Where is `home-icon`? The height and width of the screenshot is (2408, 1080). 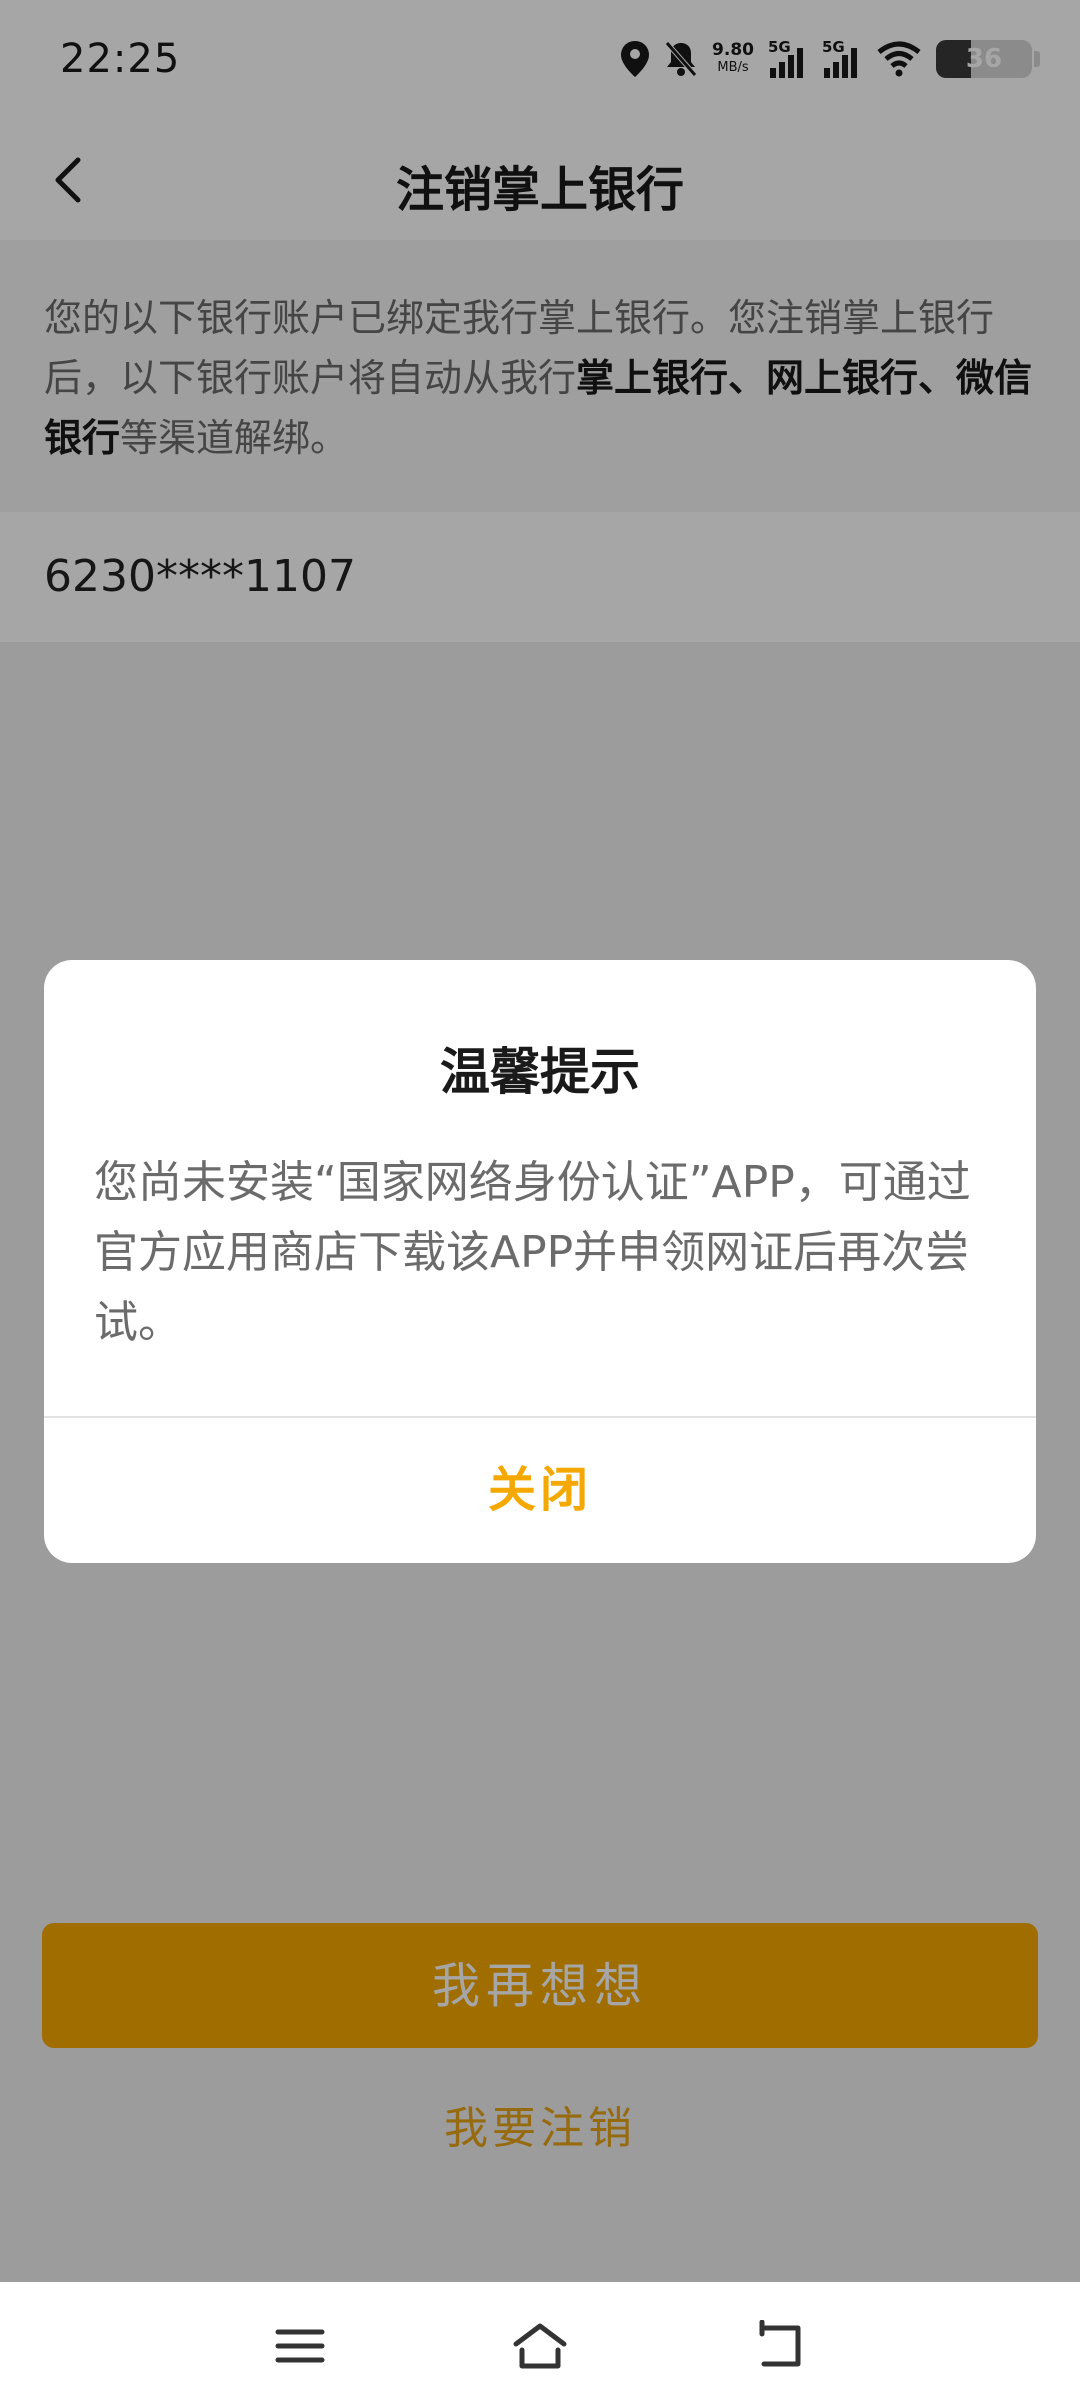
home-icon is located at coordinates (540, 2346).